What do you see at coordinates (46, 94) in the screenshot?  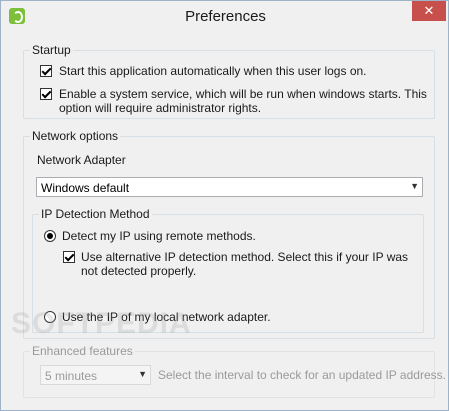 I see `system-service-checkbox` at bounding box center [46, 94].